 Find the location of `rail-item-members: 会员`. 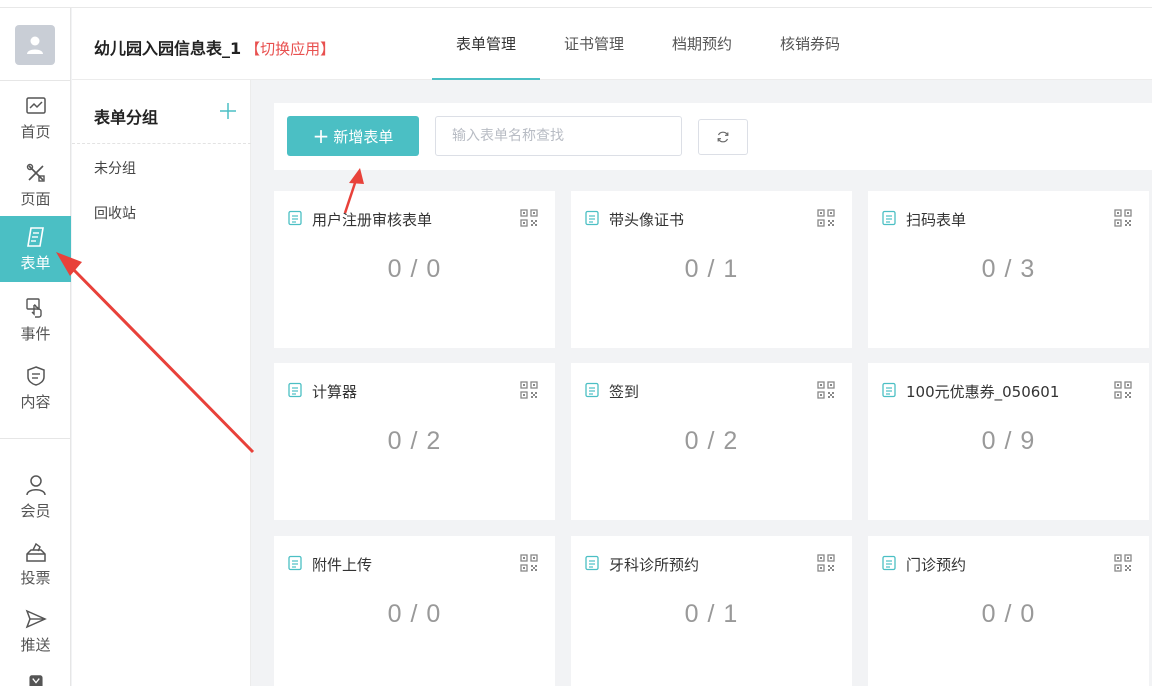

rail-item-members: 会员 is located at coordinates (35, 497).